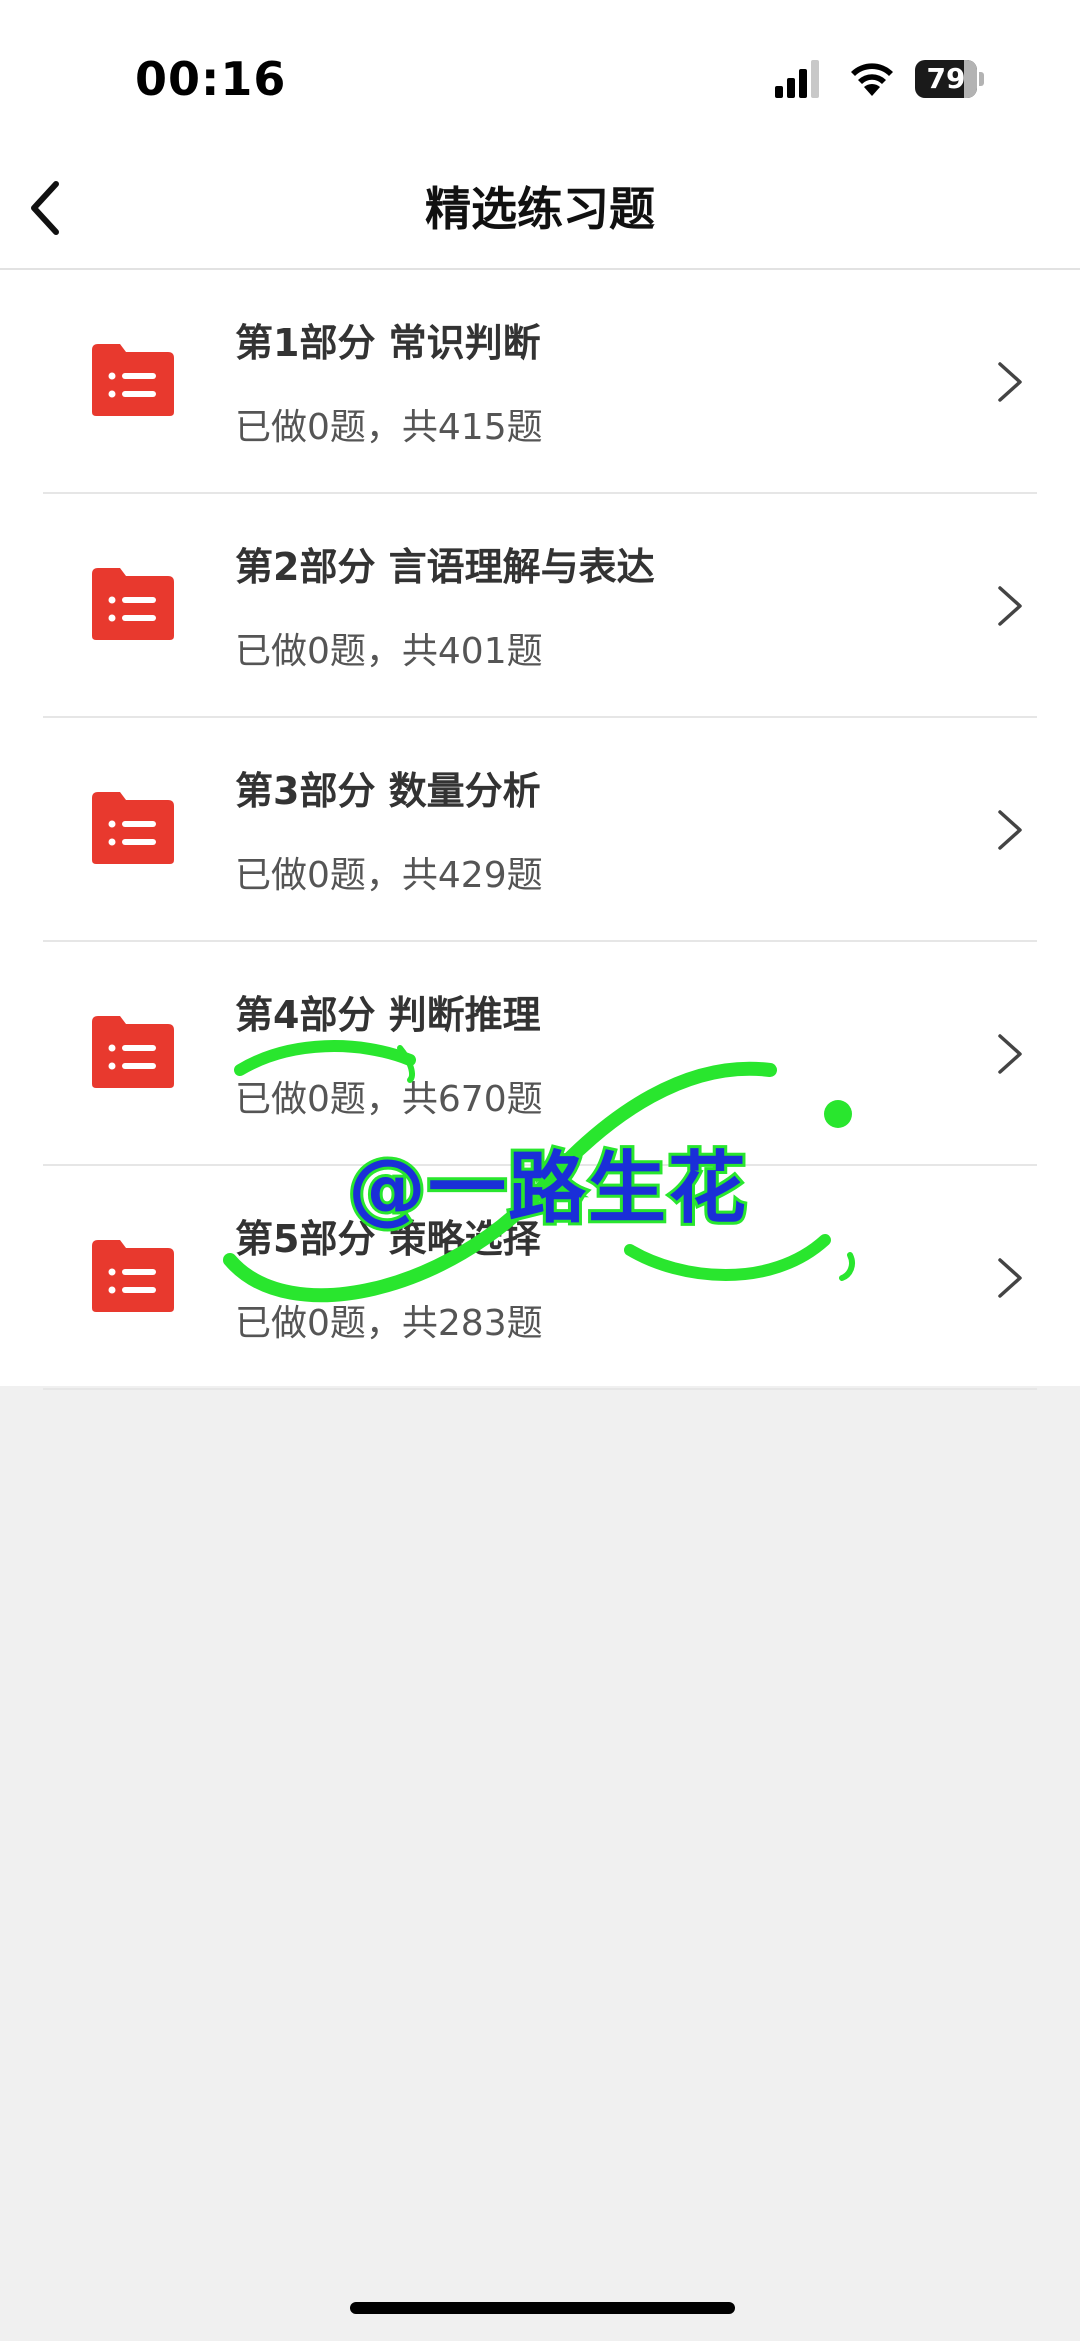 The image size is (1080, 2341). What do you see at coordinates (946, 78) in the screenshot?
I see `battery-level: 79` at bounding box center [946, 78].